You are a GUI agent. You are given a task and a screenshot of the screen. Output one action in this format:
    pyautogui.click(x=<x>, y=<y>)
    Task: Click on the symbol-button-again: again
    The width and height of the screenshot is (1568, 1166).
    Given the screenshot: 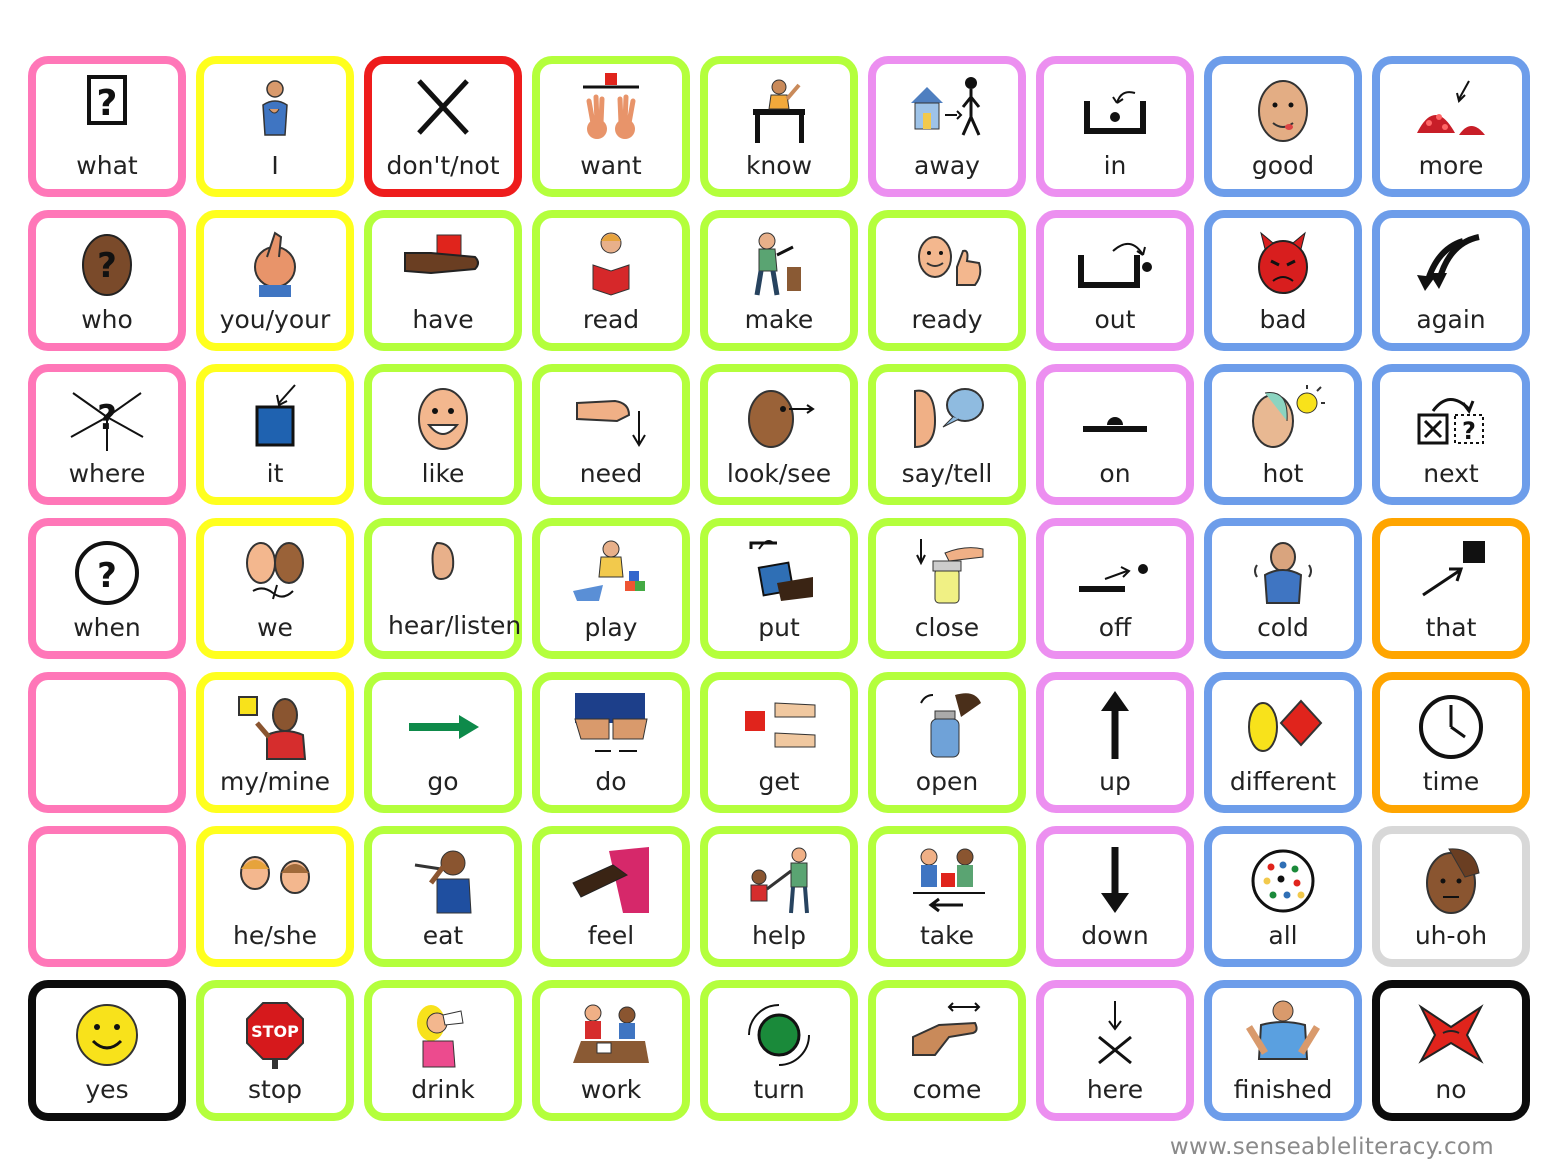 What is the action you would take?
    pyautogui.click(x=1451, y=280)
    